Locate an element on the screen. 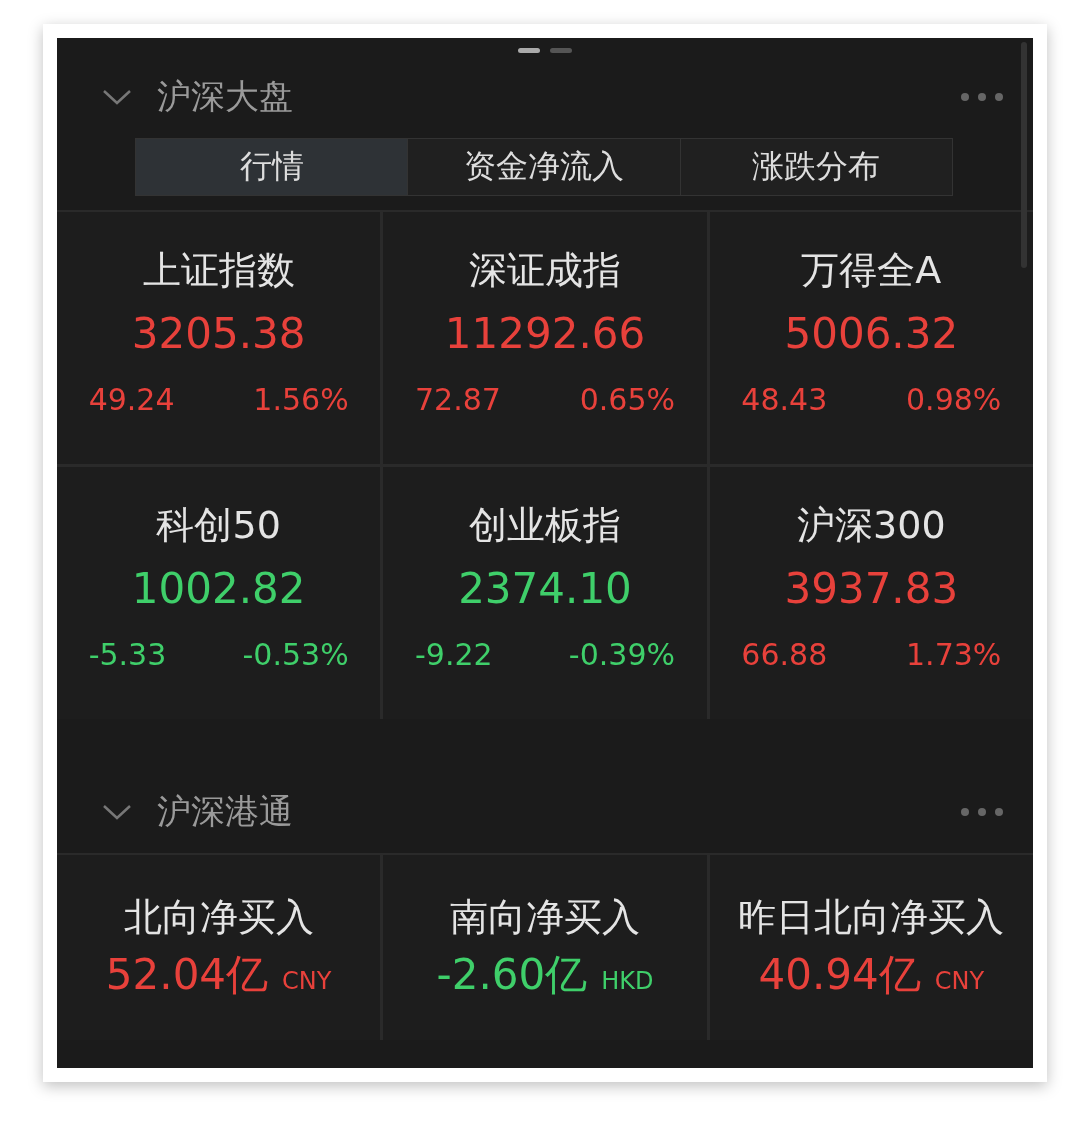  index-name: 沪深300 is located at coordinates (871, 525).